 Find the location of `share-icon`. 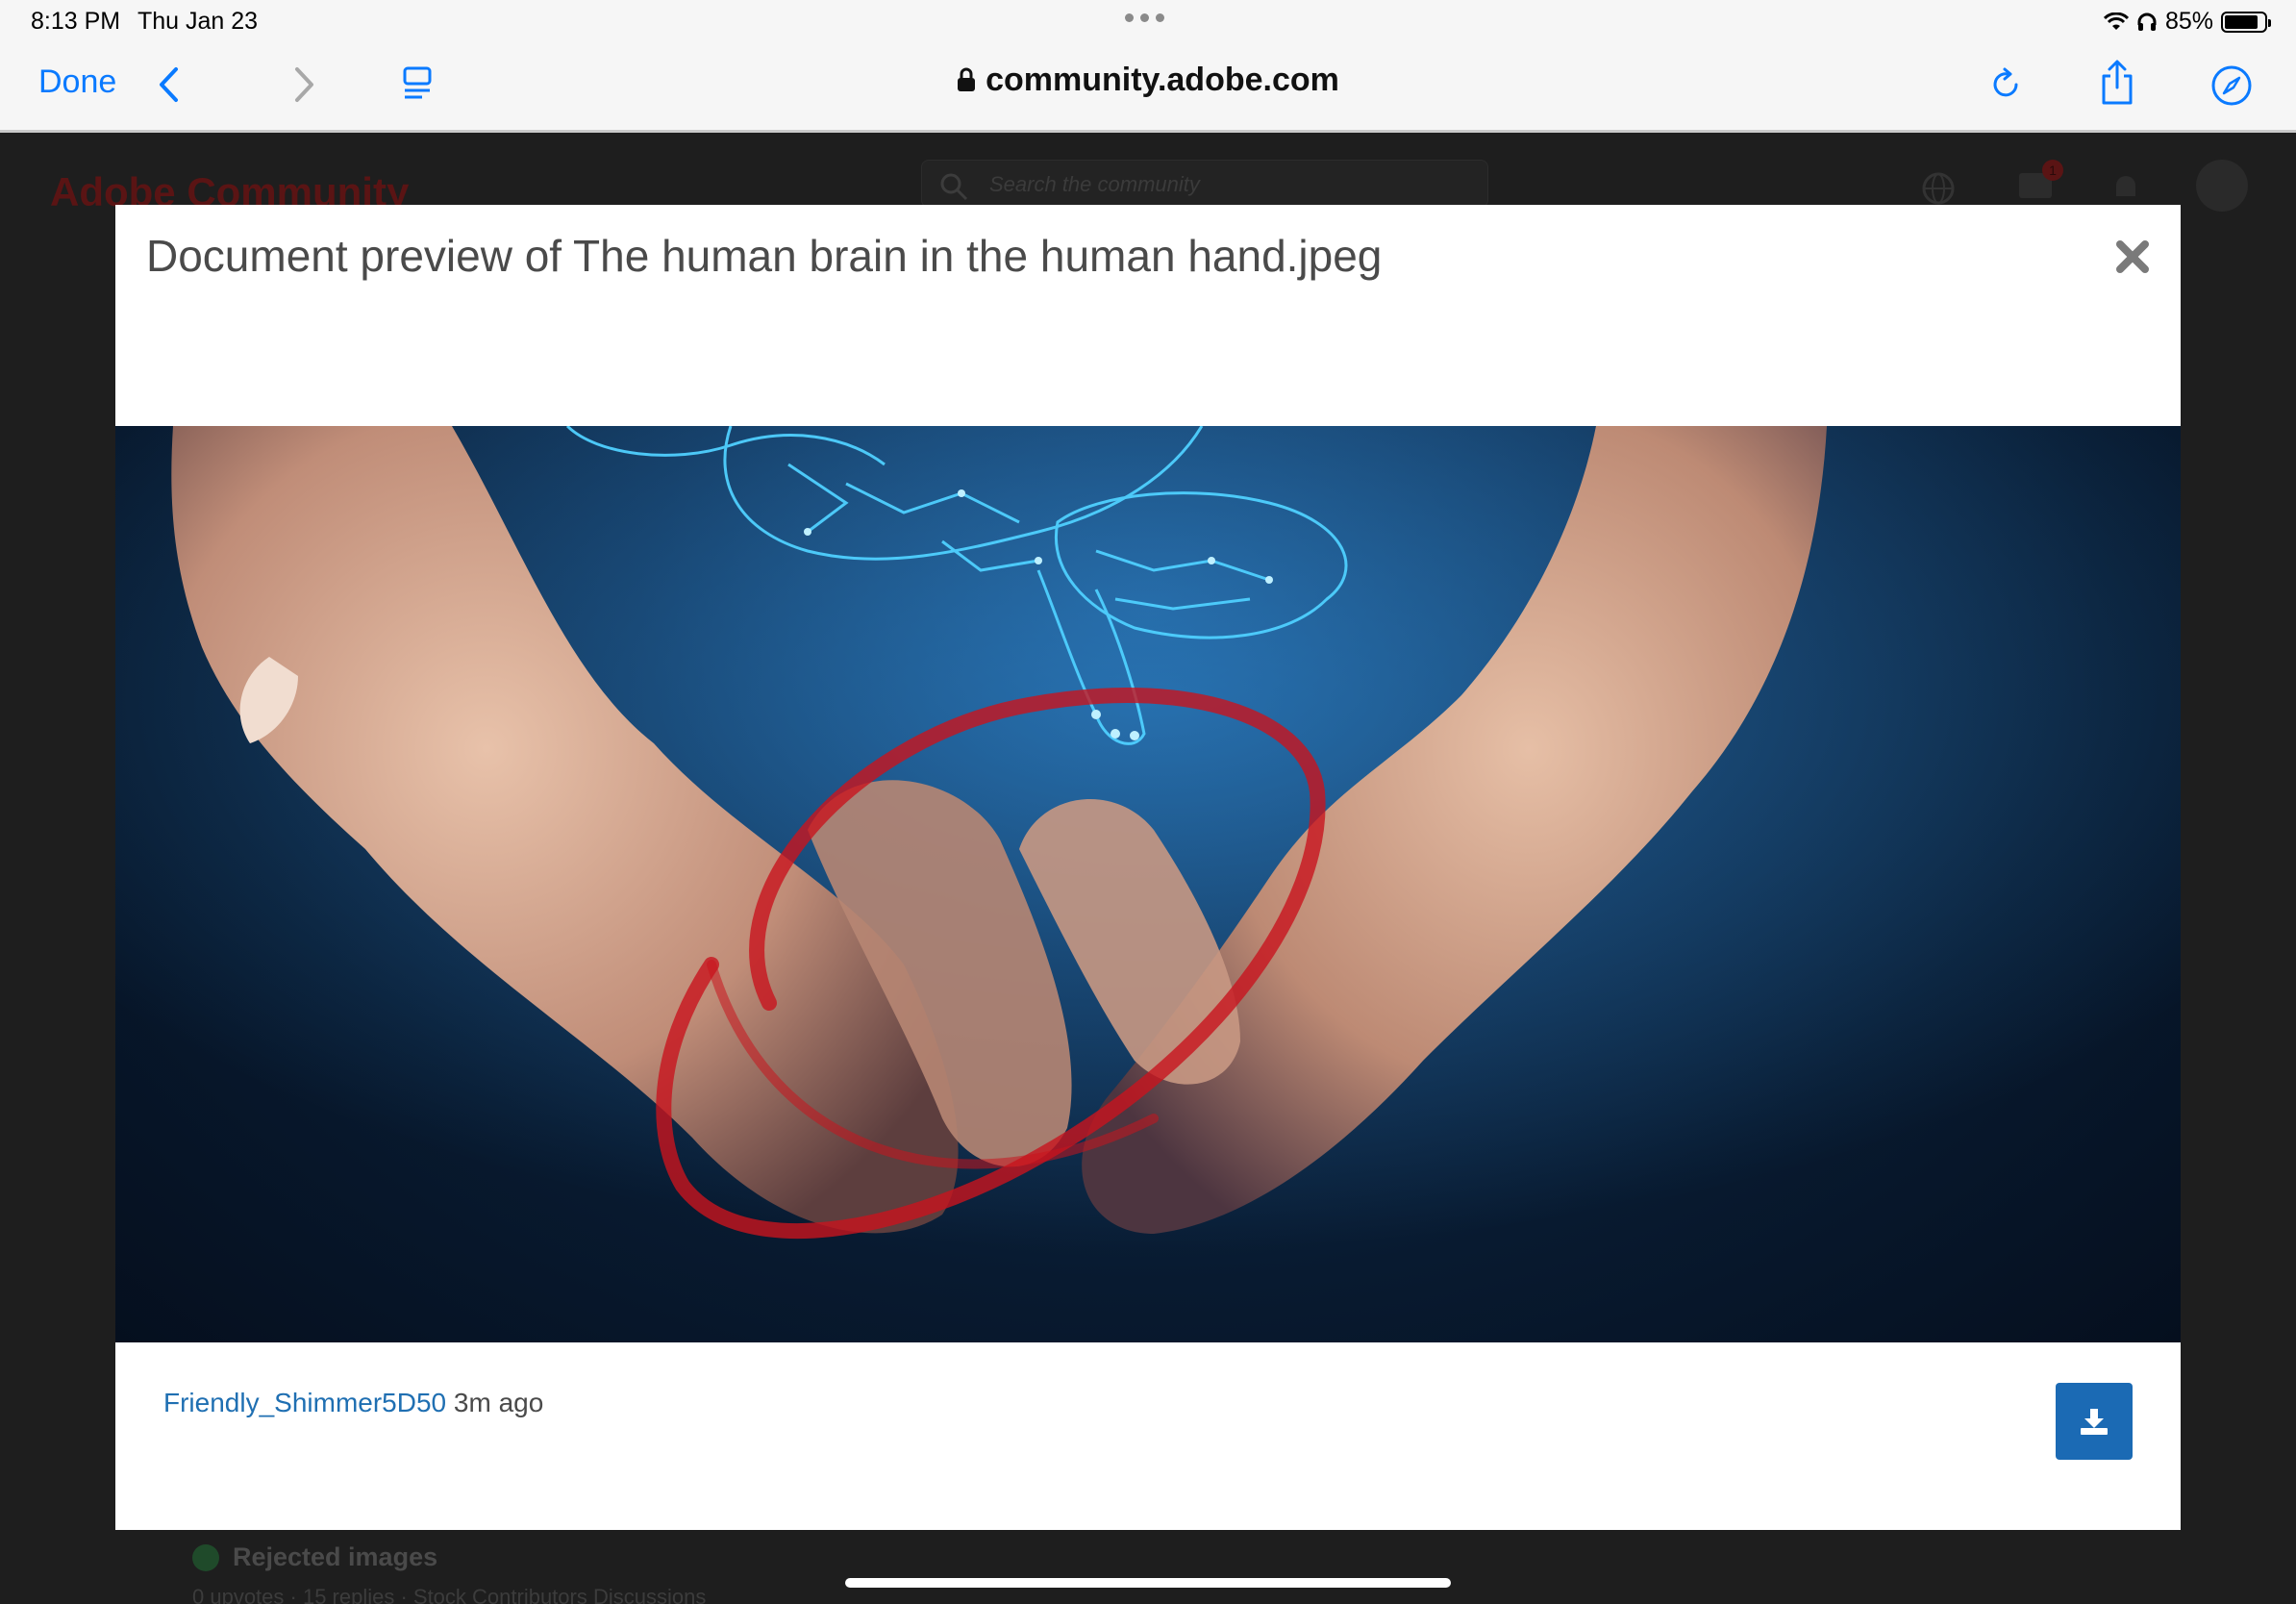

share-icon is located at coordinates (2117, 83).